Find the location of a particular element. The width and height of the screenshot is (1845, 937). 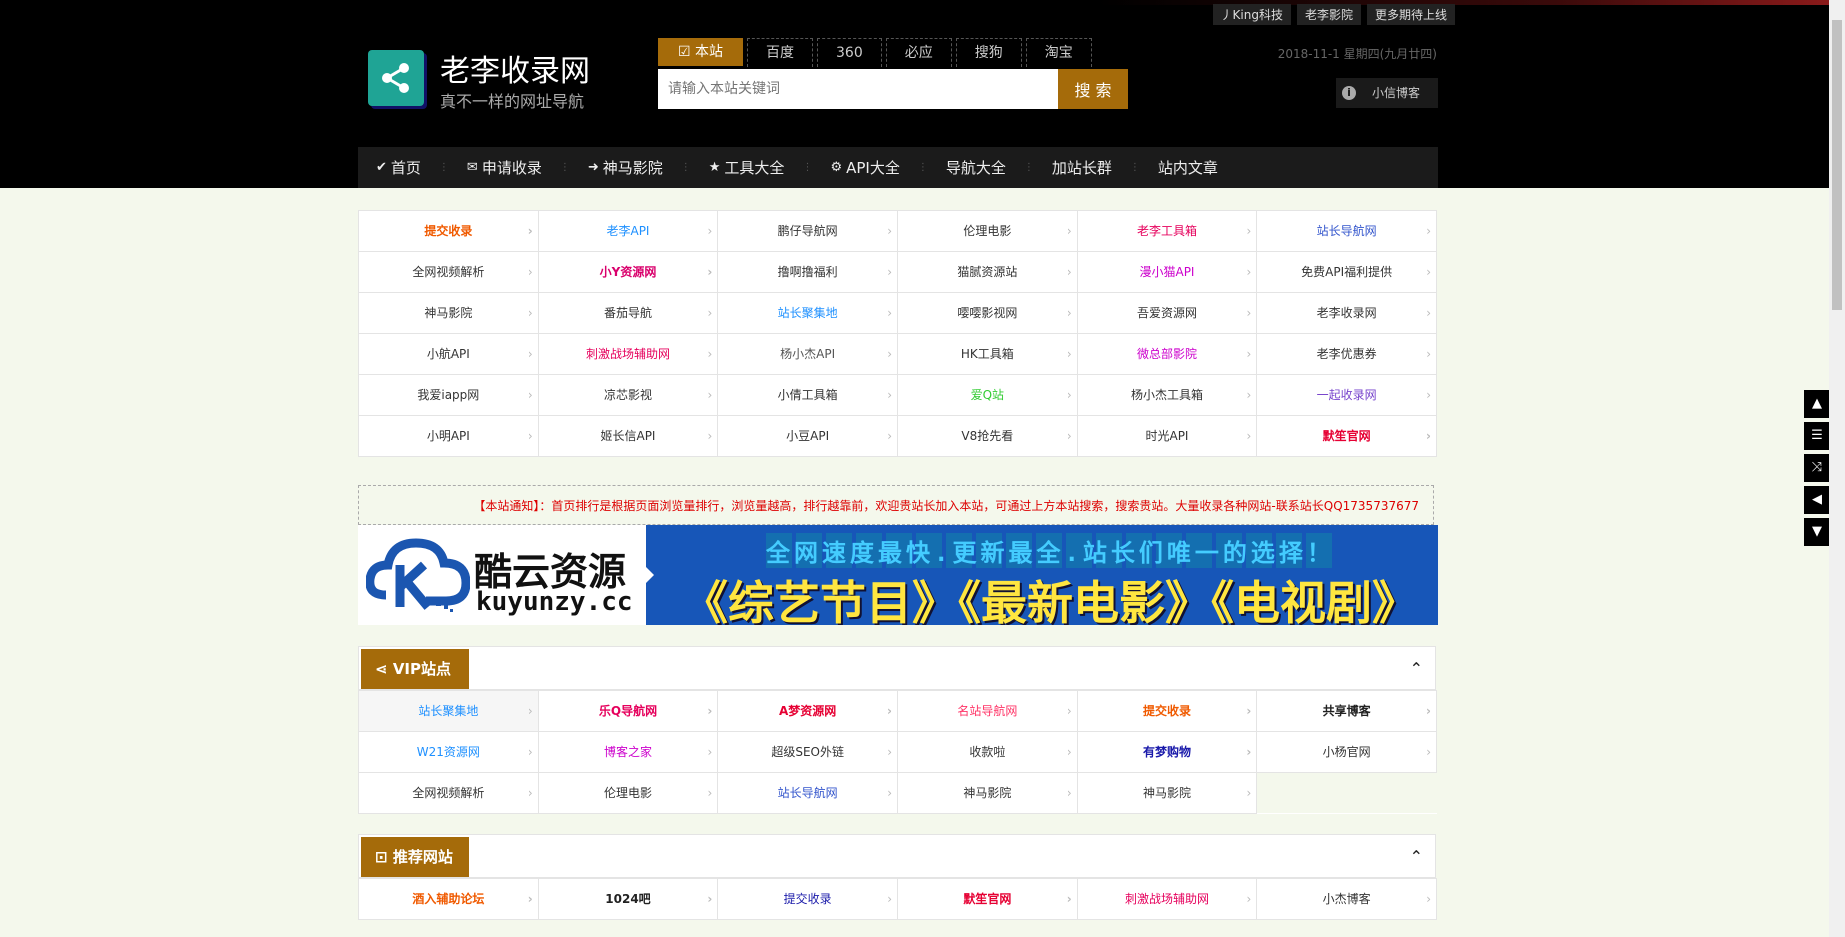

link-cell: 小豆API is located at coordinates (808, 436).